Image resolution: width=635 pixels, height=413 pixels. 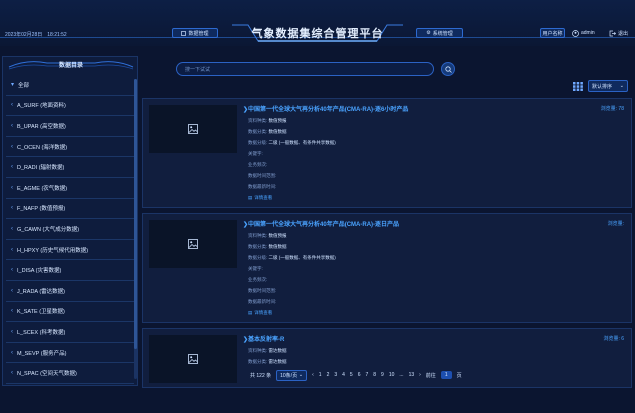 I want to click on page-3: 3, so click(x=335, y=375).